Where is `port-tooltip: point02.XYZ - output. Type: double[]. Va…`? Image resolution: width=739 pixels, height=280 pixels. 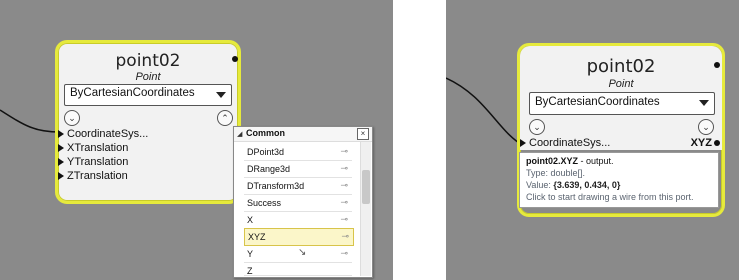 port-tooltip: point02.XYZ - output. Type: double[]. Va… is located at coordinates (619, 180).